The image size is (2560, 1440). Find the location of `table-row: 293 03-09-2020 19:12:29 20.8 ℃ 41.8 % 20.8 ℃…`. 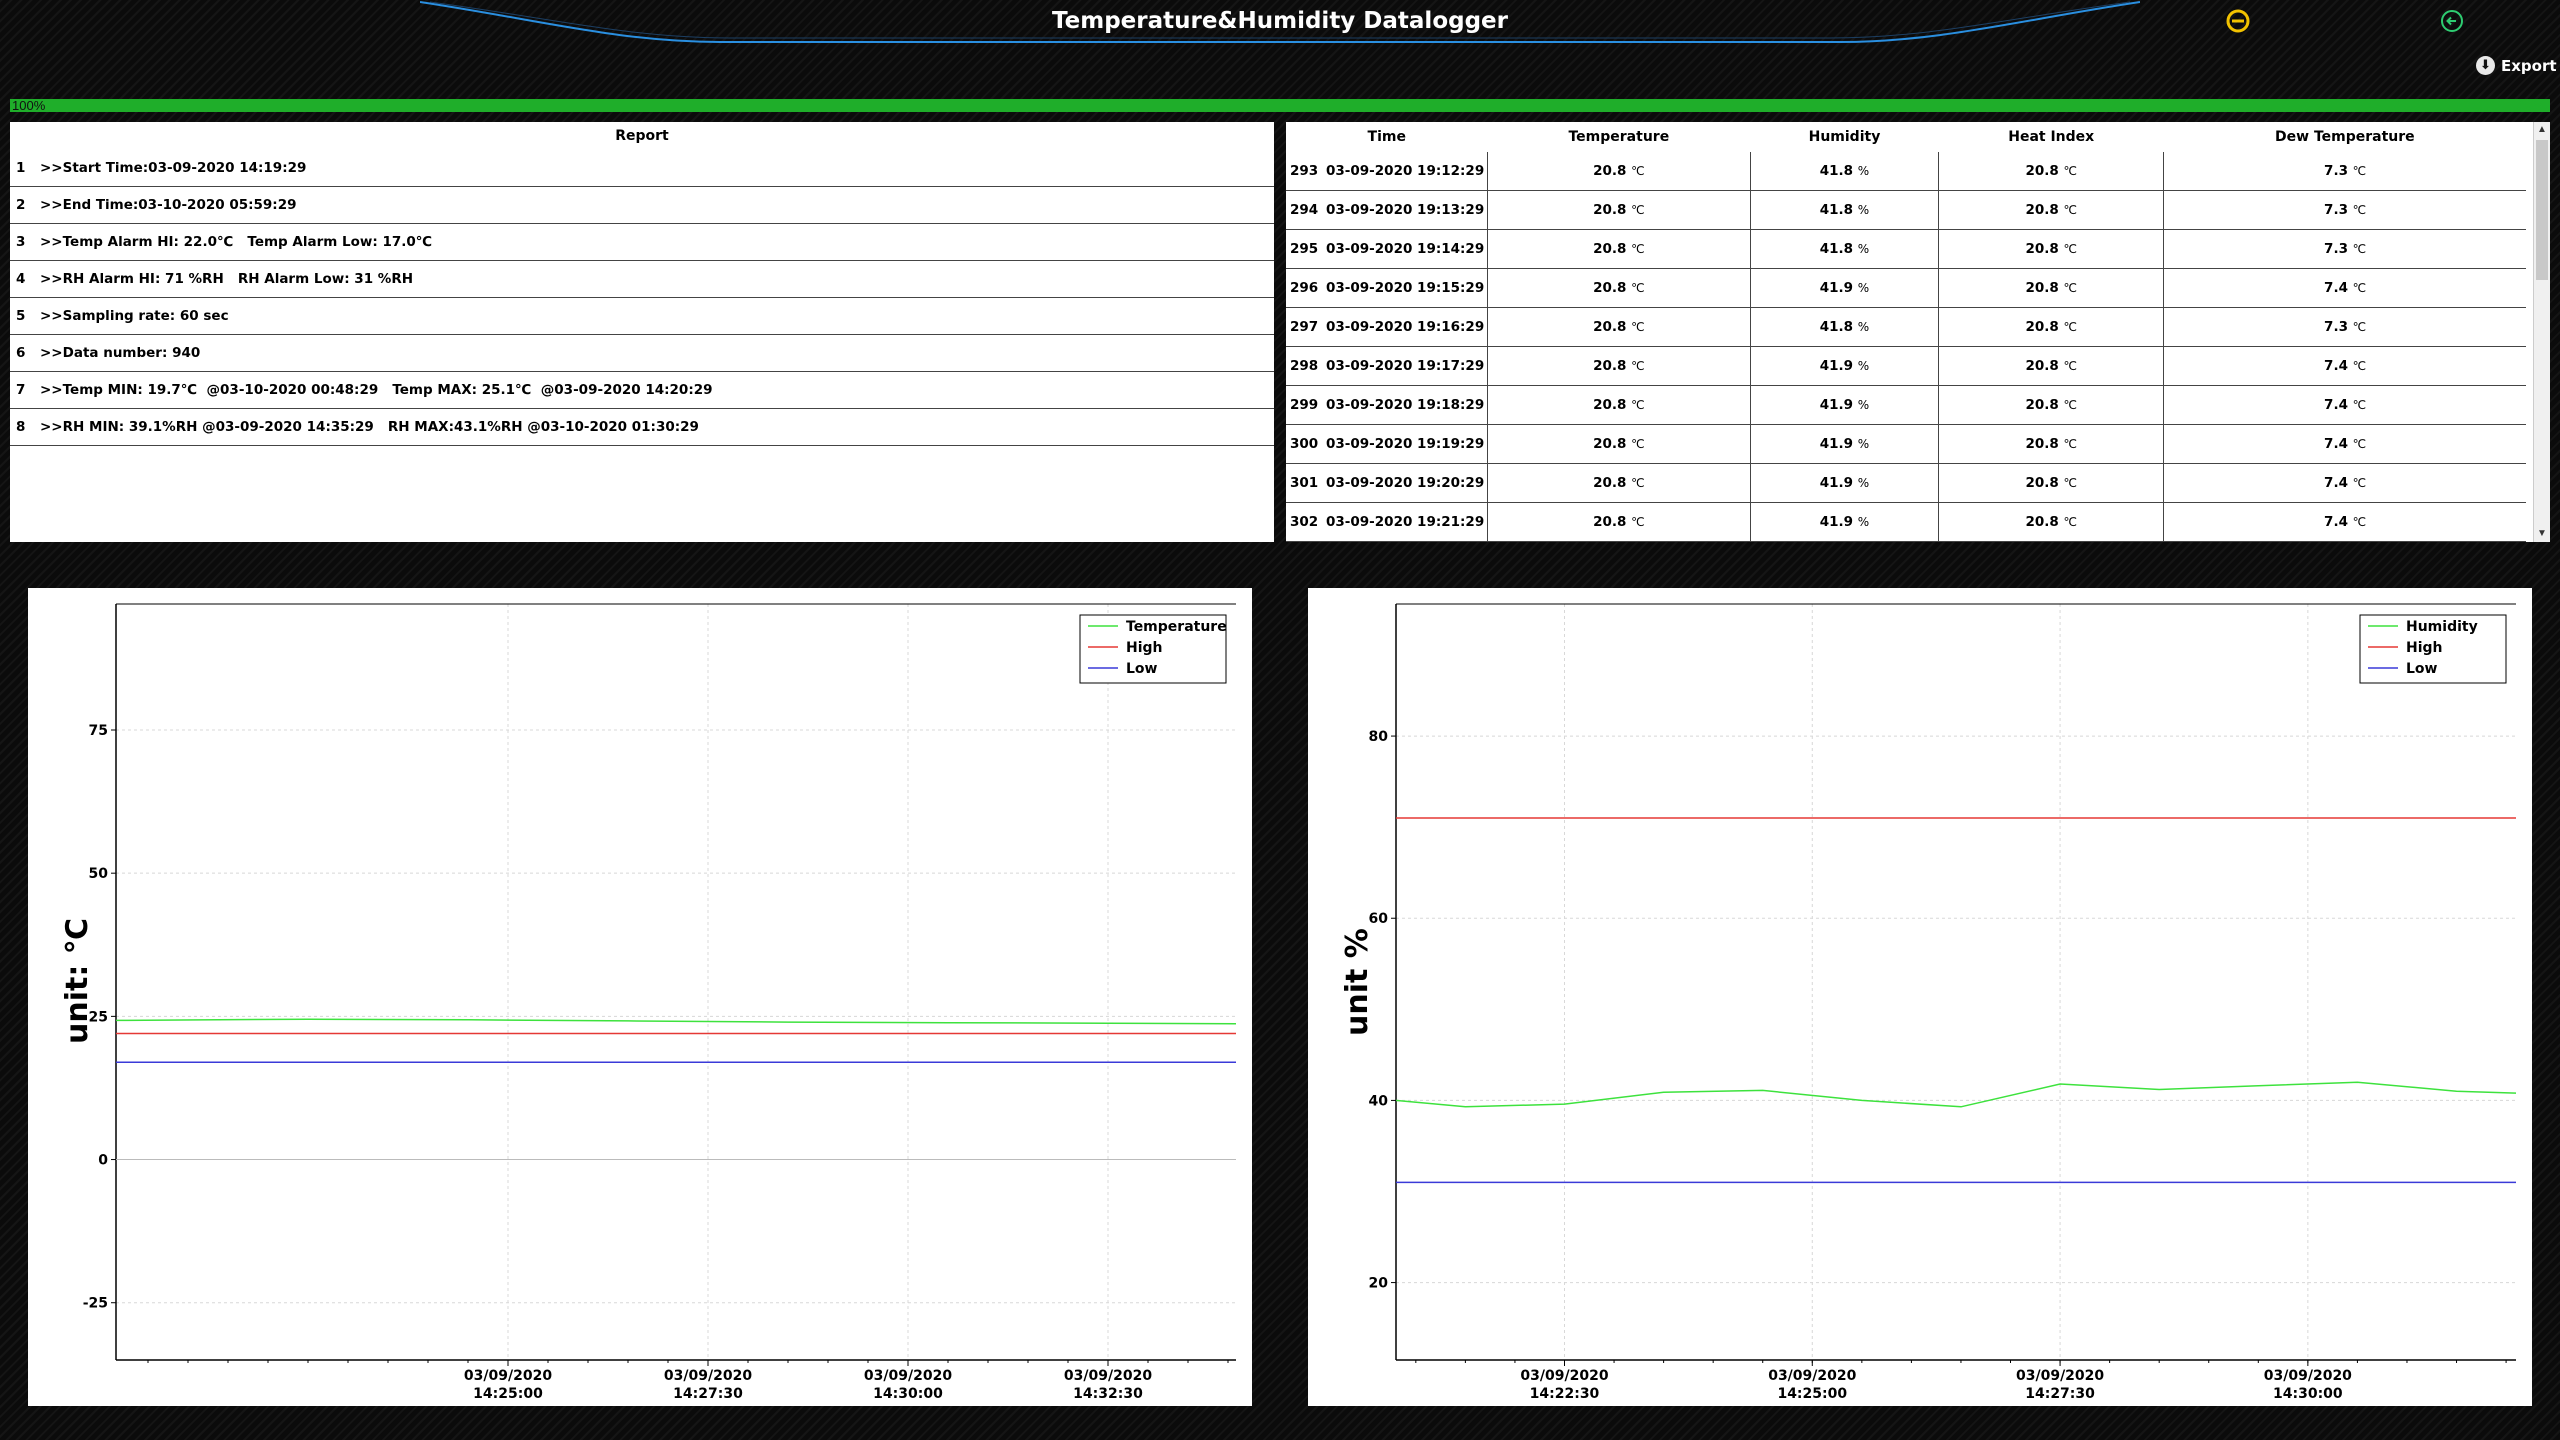

table-row: 293 03-09-2020 19:12:29 20.8 ℃ 41.8 % 20.8 ℃… is located at coordinates (1906, 171).